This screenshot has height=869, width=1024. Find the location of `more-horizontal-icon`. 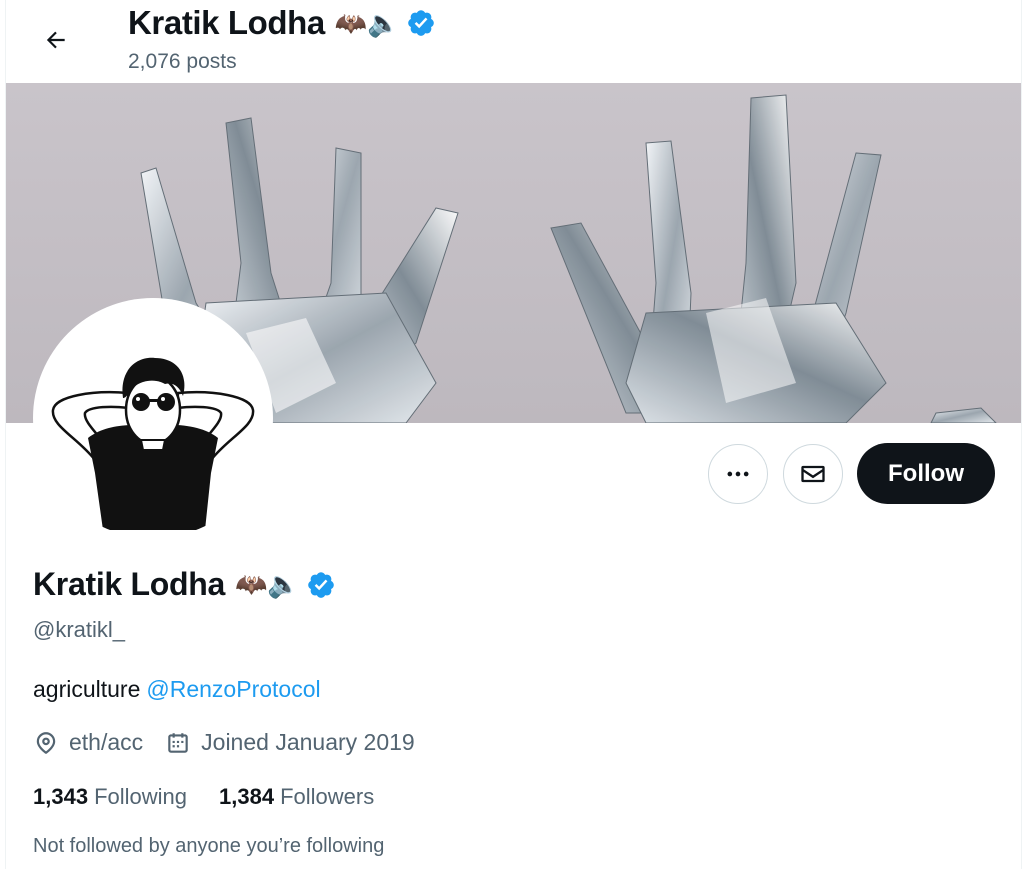

more-horizontal-icon is located at coordinates (738, 474).